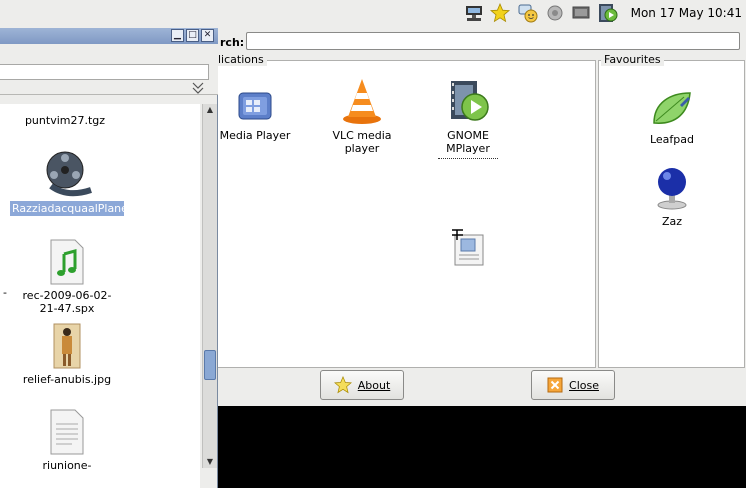  What do you see at coordinates (209, 286) in the screenshot?
I see `vertical-scrollbar: ▲ ▼` at bounding box center [209, 286].